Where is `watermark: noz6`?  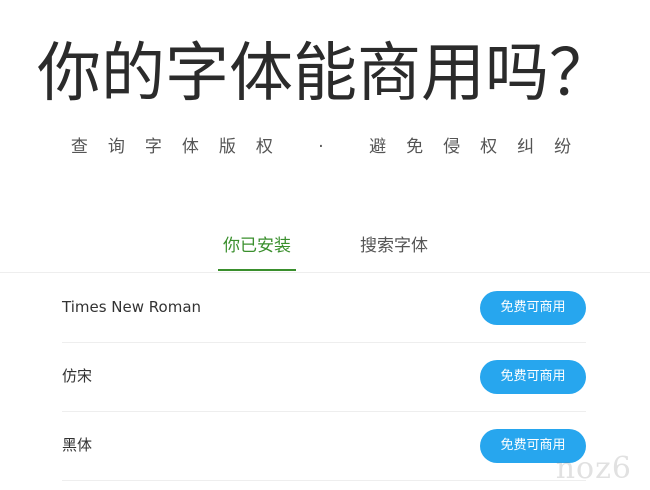 watermark: noz6 is located at coordinates (593, 468).